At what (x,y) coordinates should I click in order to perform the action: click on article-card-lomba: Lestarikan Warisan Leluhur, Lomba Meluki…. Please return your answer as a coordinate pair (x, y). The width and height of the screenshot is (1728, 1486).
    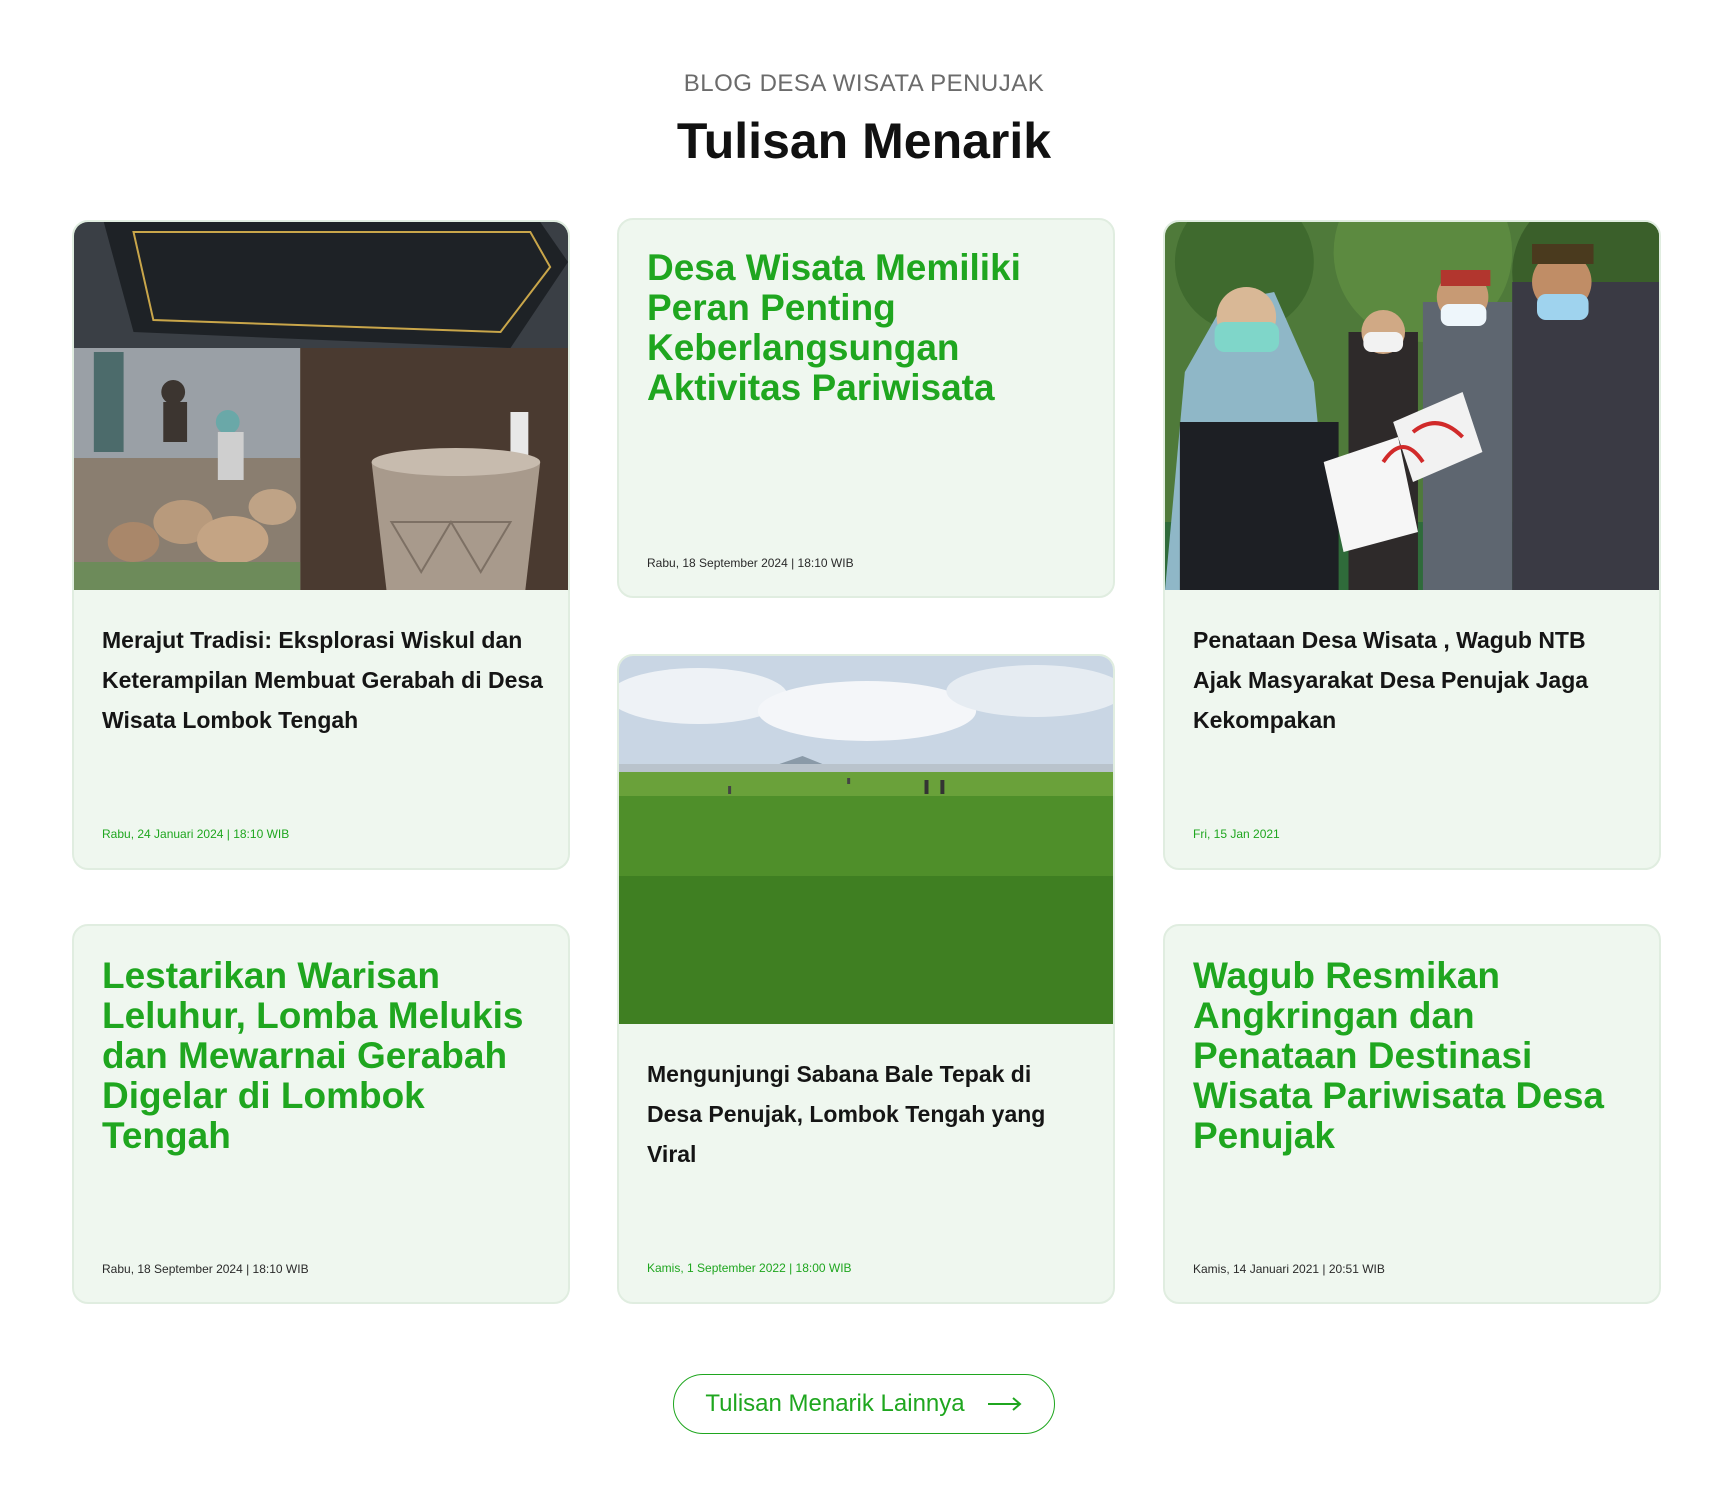
    Looking at the image, I should click on (321, 1114).